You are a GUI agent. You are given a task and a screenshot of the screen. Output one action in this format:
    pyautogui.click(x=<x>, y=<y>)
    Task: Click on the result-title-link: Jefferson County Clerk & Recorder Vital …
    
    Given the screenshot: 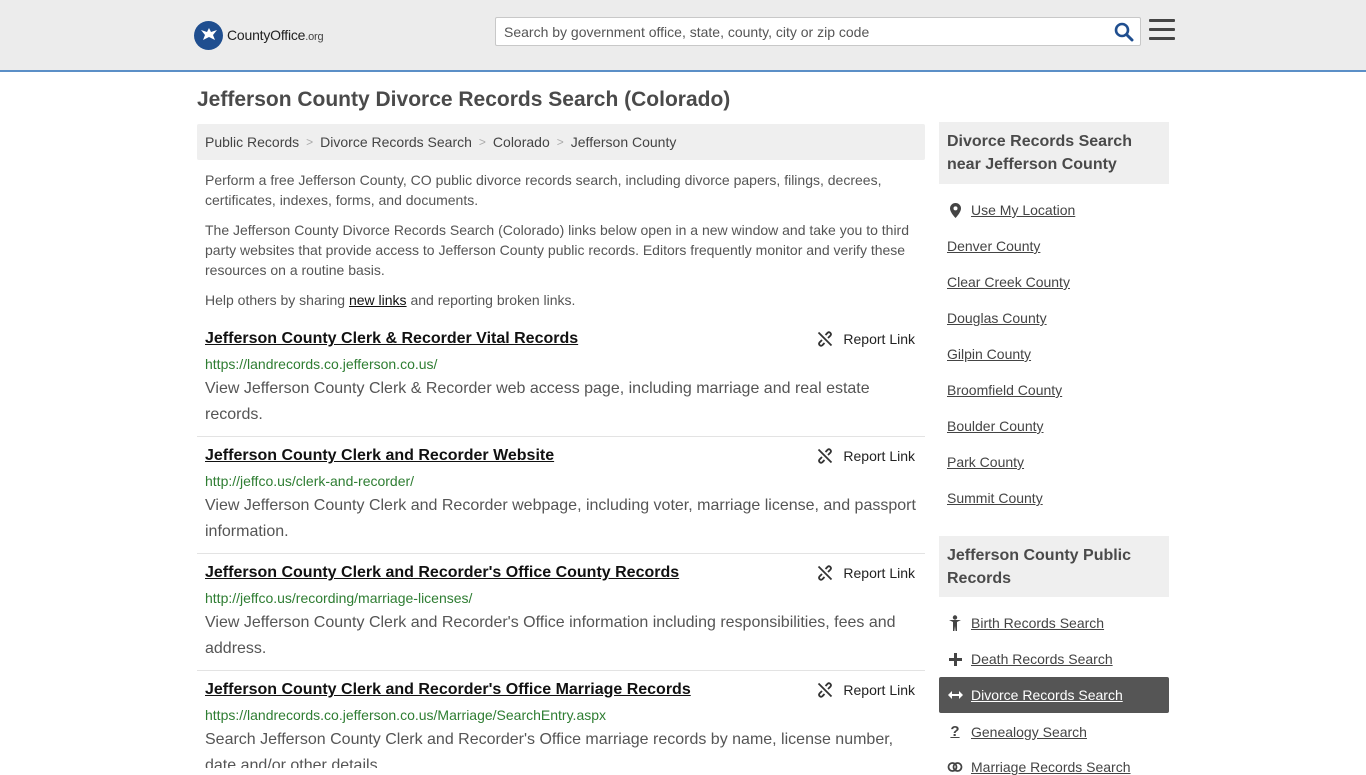 What is the action you would take?
    pyautogui.click(x=391, y=339)
    